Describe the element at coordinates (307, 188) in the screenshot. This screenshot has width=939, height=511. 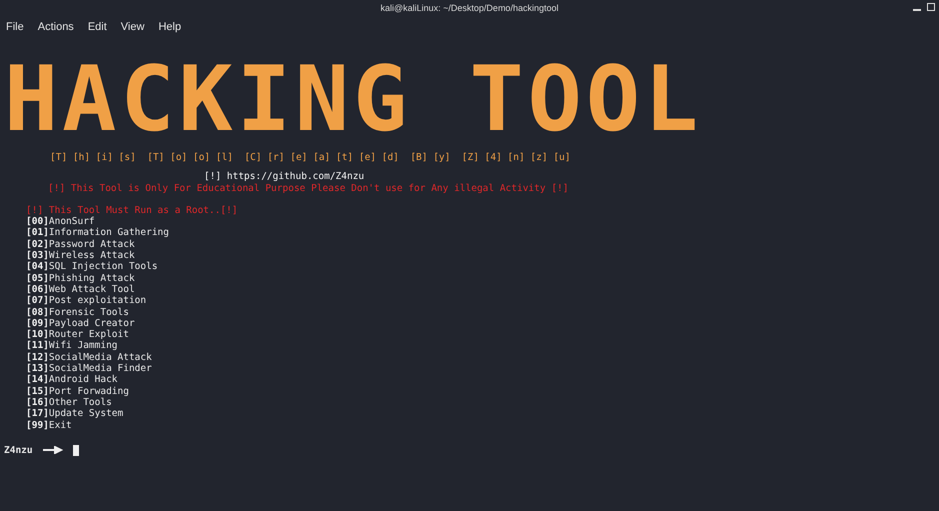
I see `warning-line: [!] This Tool is Only For Educational Purpose Please Don't use for Any illegal Activity [!]` at that location.